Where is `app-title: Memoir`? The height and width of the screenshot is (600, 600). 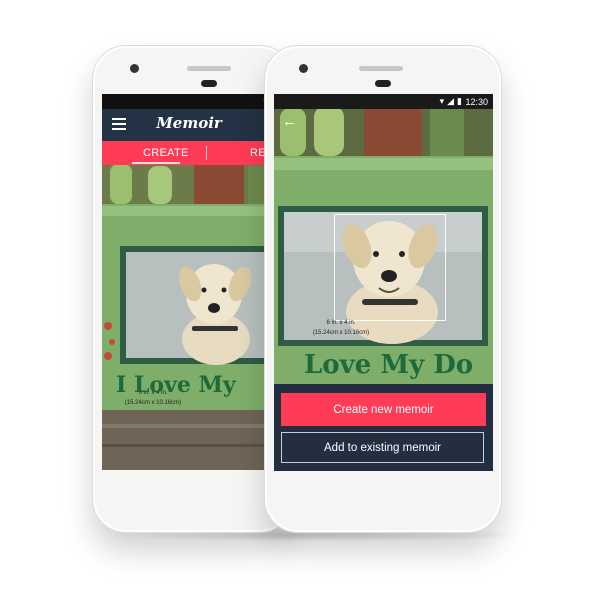
app-title: Memoir is located at coordinates (189, 123).